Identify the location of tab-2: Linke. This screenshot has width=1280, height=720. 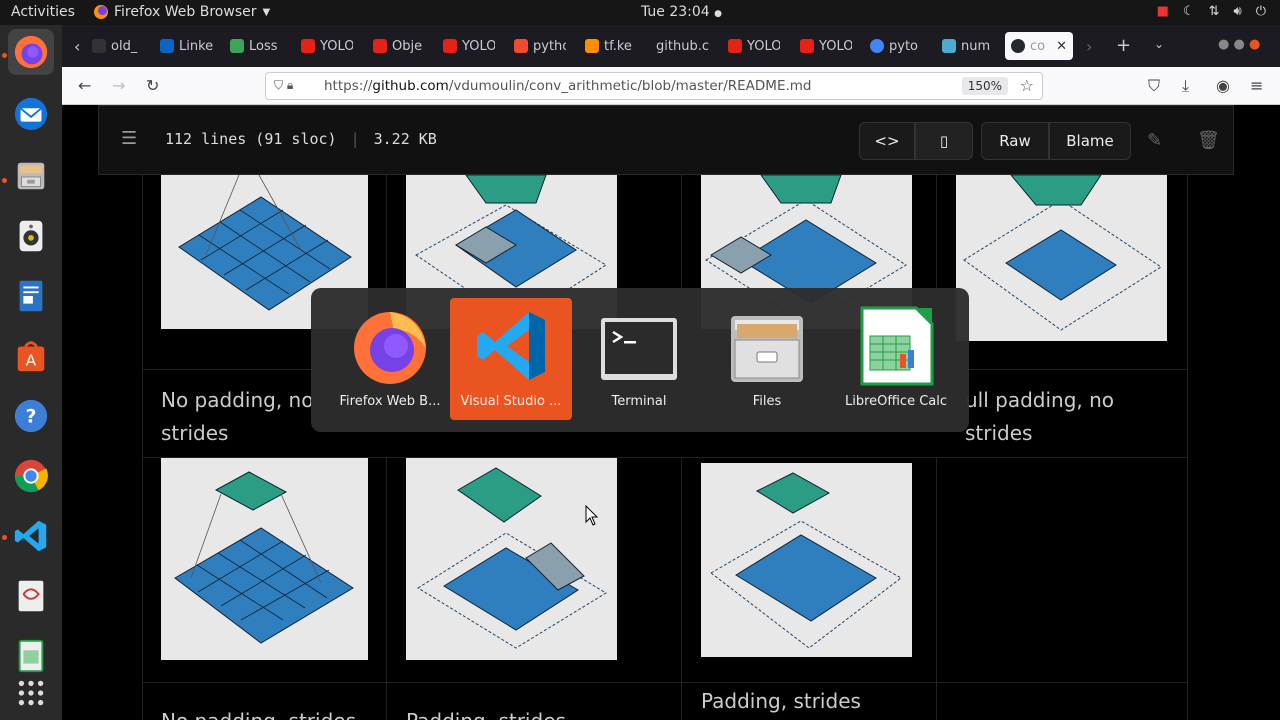
(187, 46).